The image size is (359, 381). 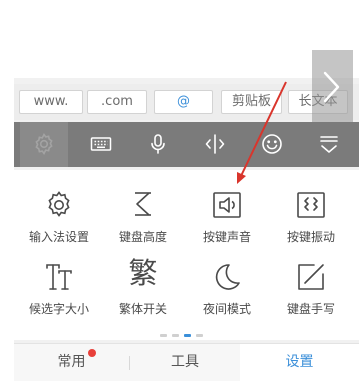 I want to click on toolbar-hide-keyboard-button, so click(x=329, y=144).